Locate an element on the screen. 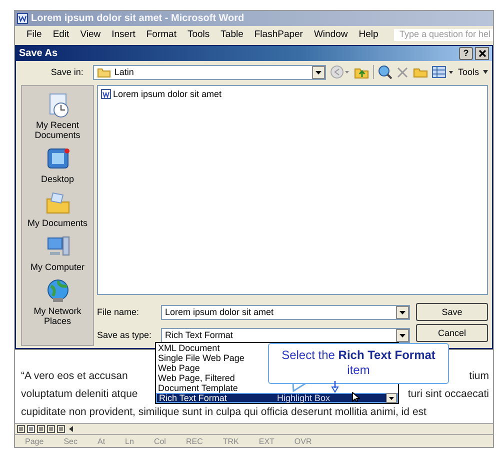  status-item: OVR is located at coordinates (303, 441).